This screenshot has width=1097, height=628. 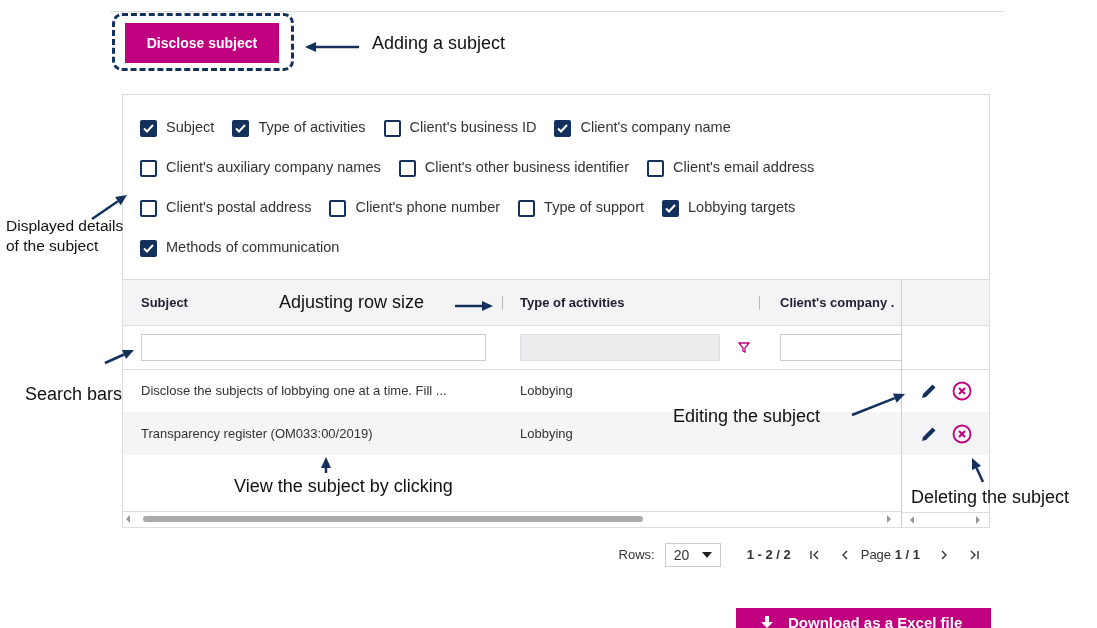 What do you see at coordinates (273, 168) in the screenshot?
I see `checkbox-label: Client's auxiliary company names` at bounding box center [273, 168].